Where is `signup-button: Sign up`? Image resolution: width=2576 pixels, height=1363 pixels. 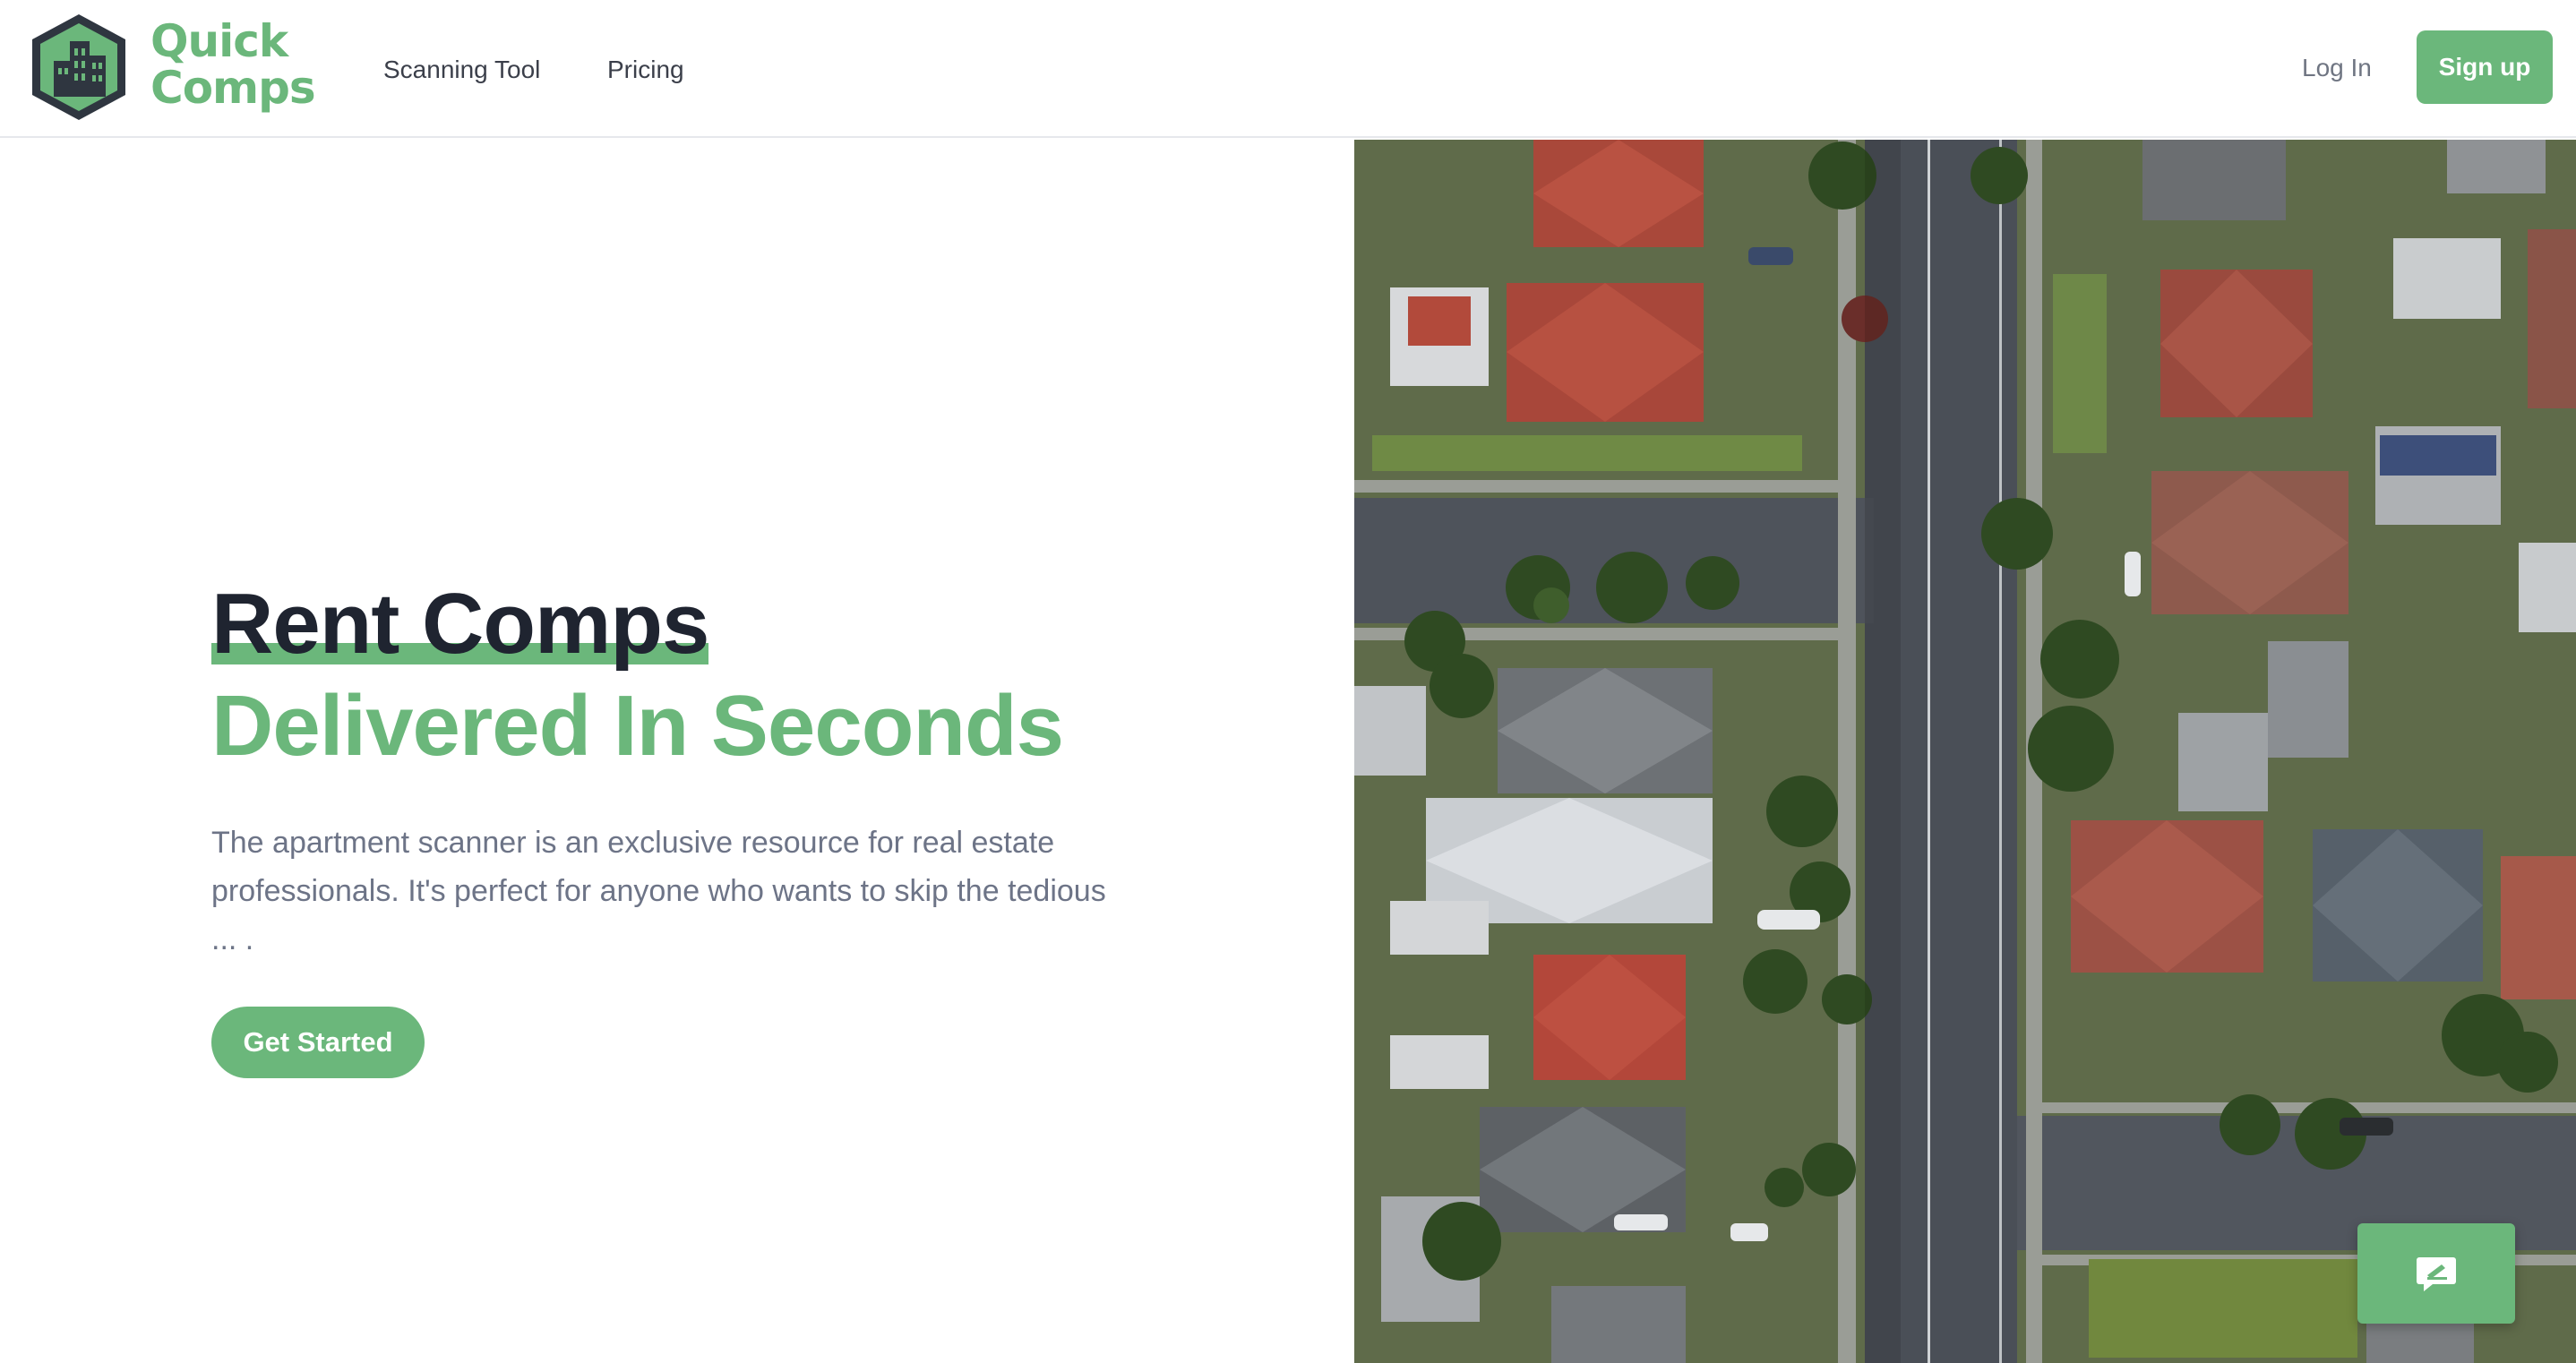 signup-button: Sign up is located at coordinates (2485, 67).